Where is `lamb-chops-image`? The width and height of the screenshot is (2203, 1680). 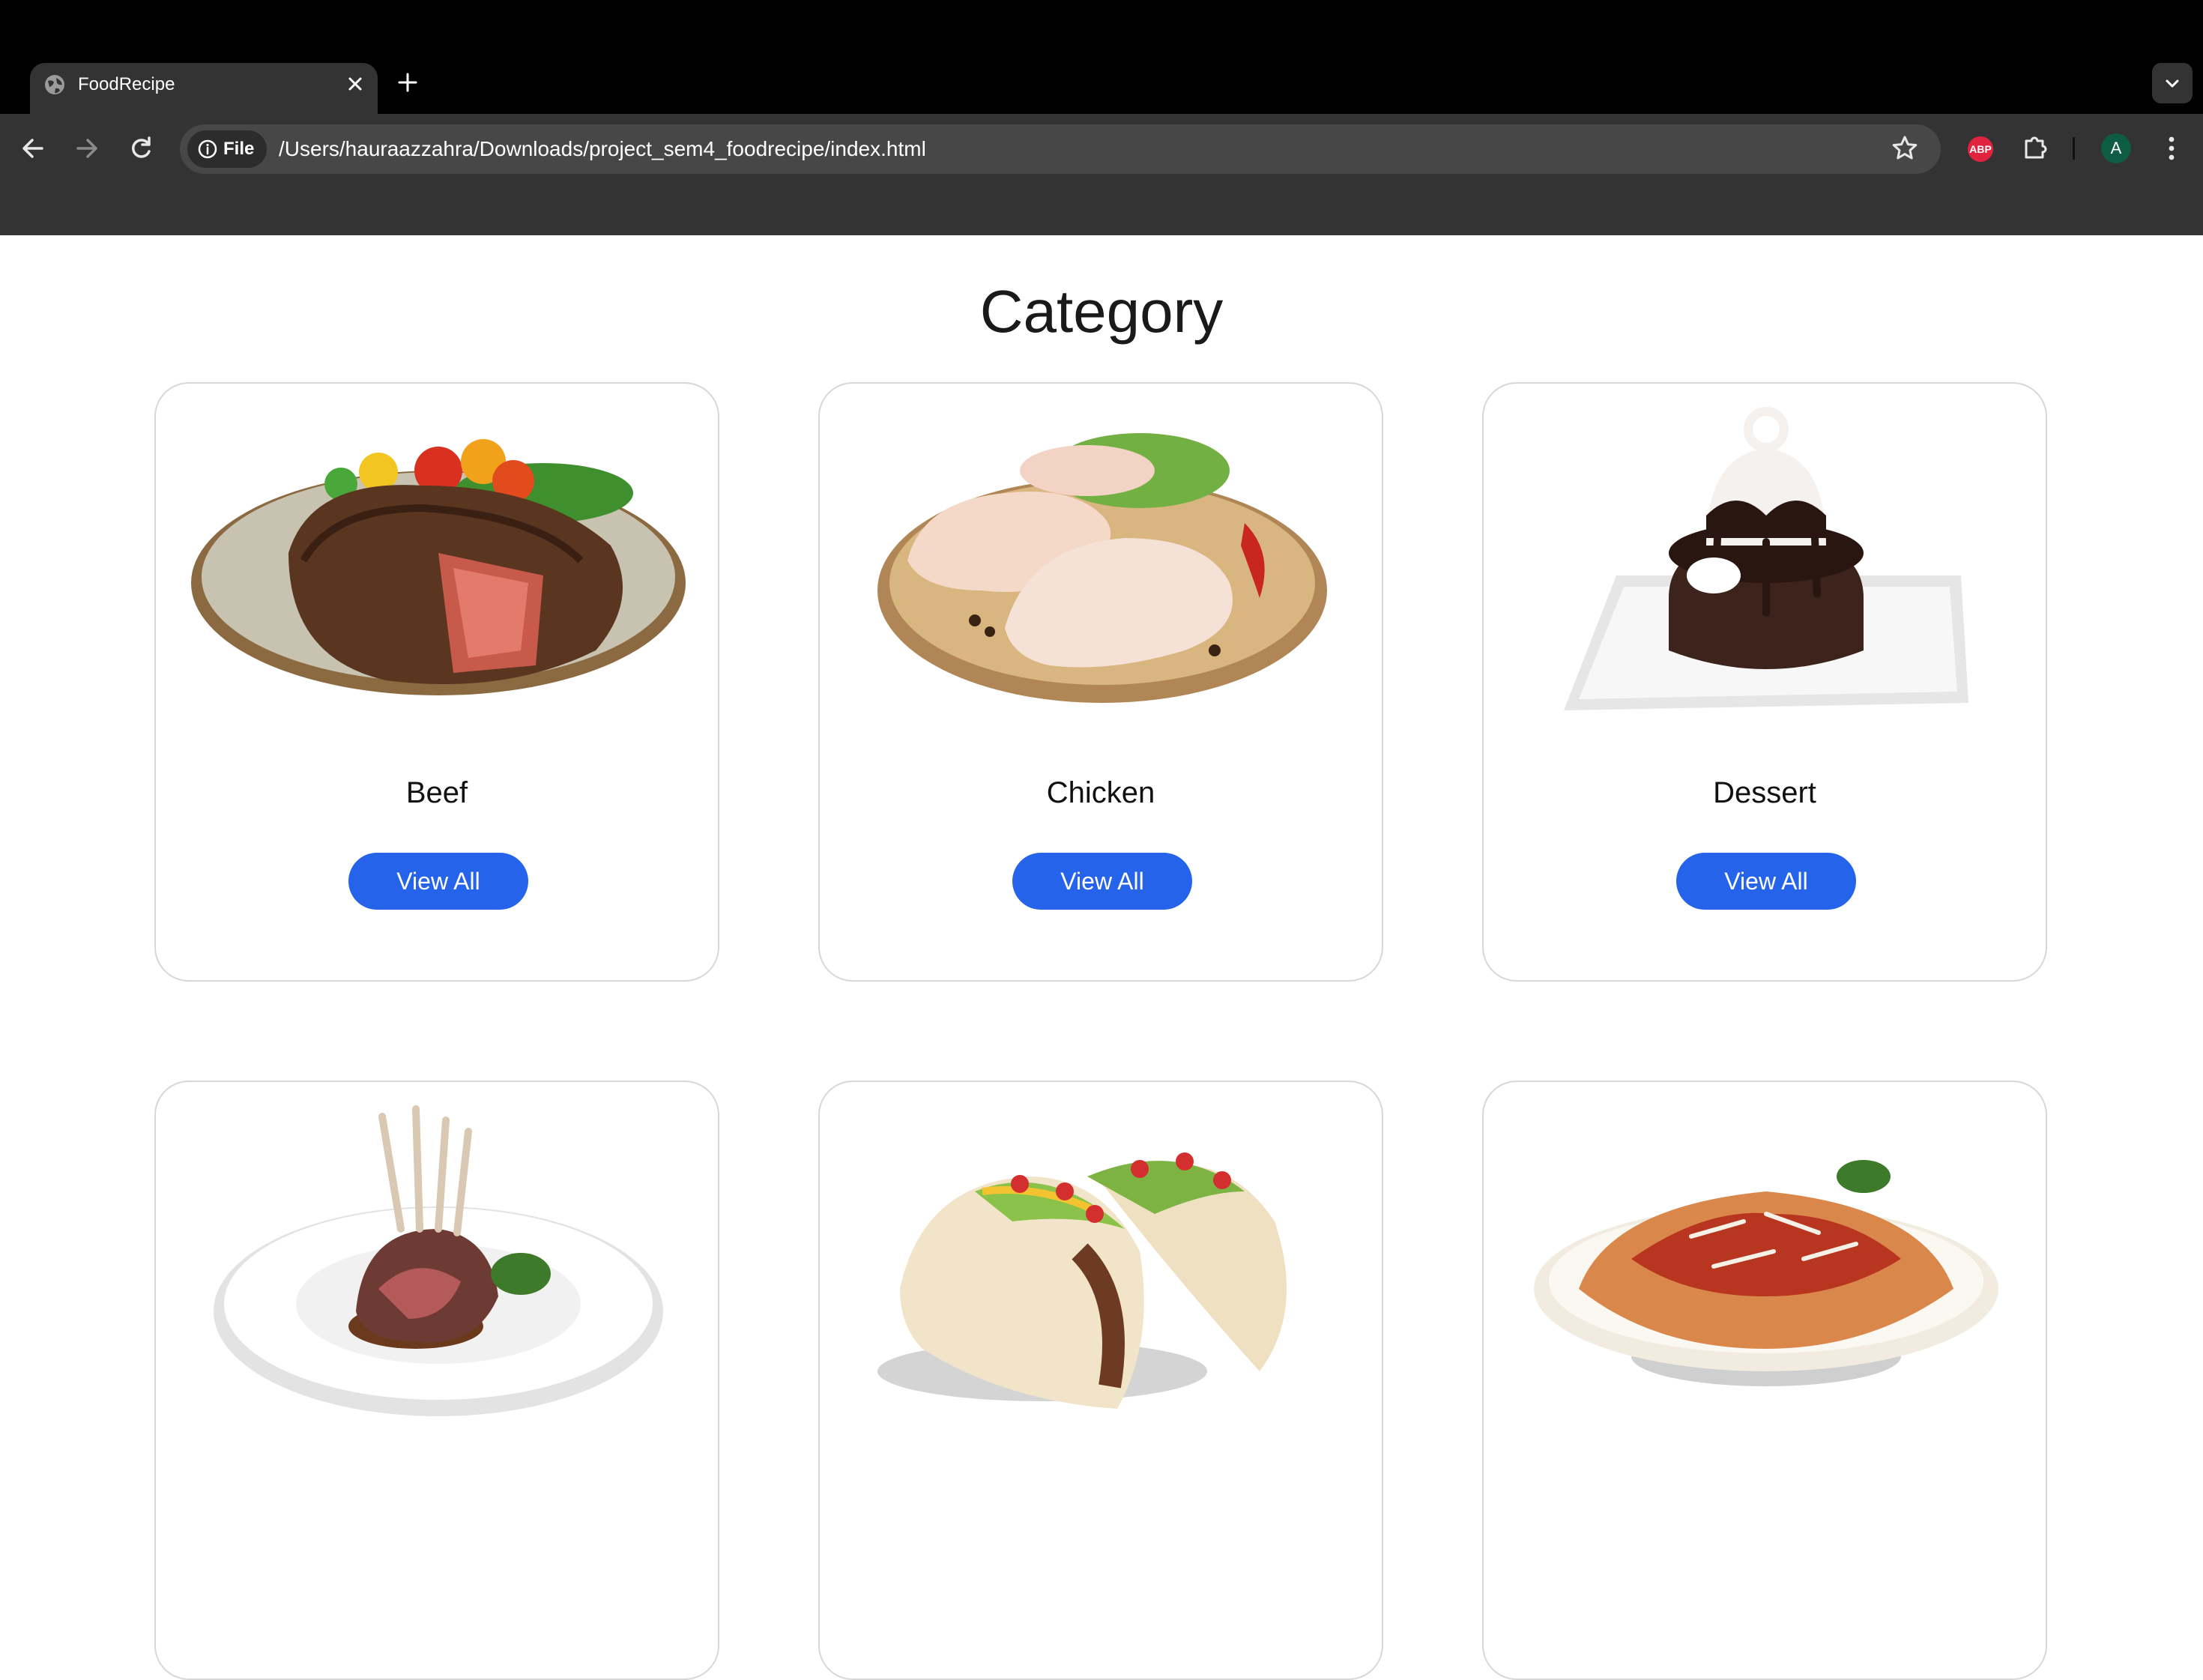 lamb-chops-image is located at coordinates (438, 1260).